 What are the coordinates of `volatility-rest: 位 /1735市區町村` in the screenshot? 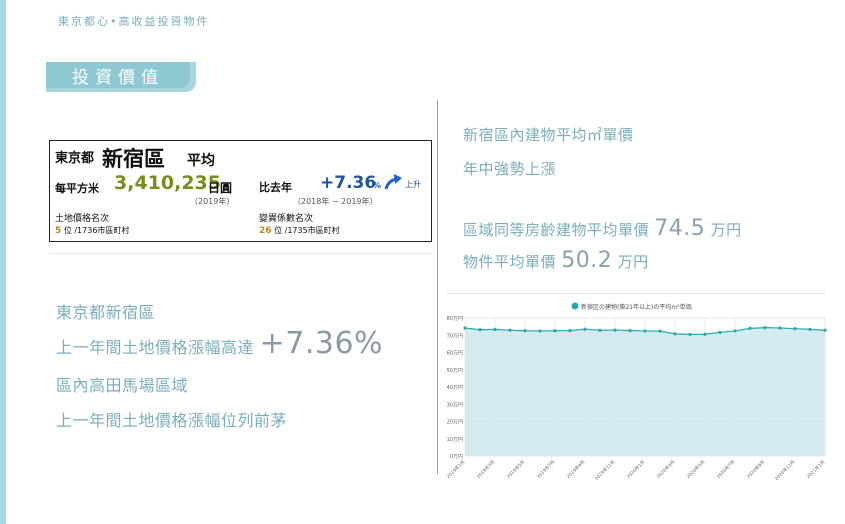 It's located at (307, 230).